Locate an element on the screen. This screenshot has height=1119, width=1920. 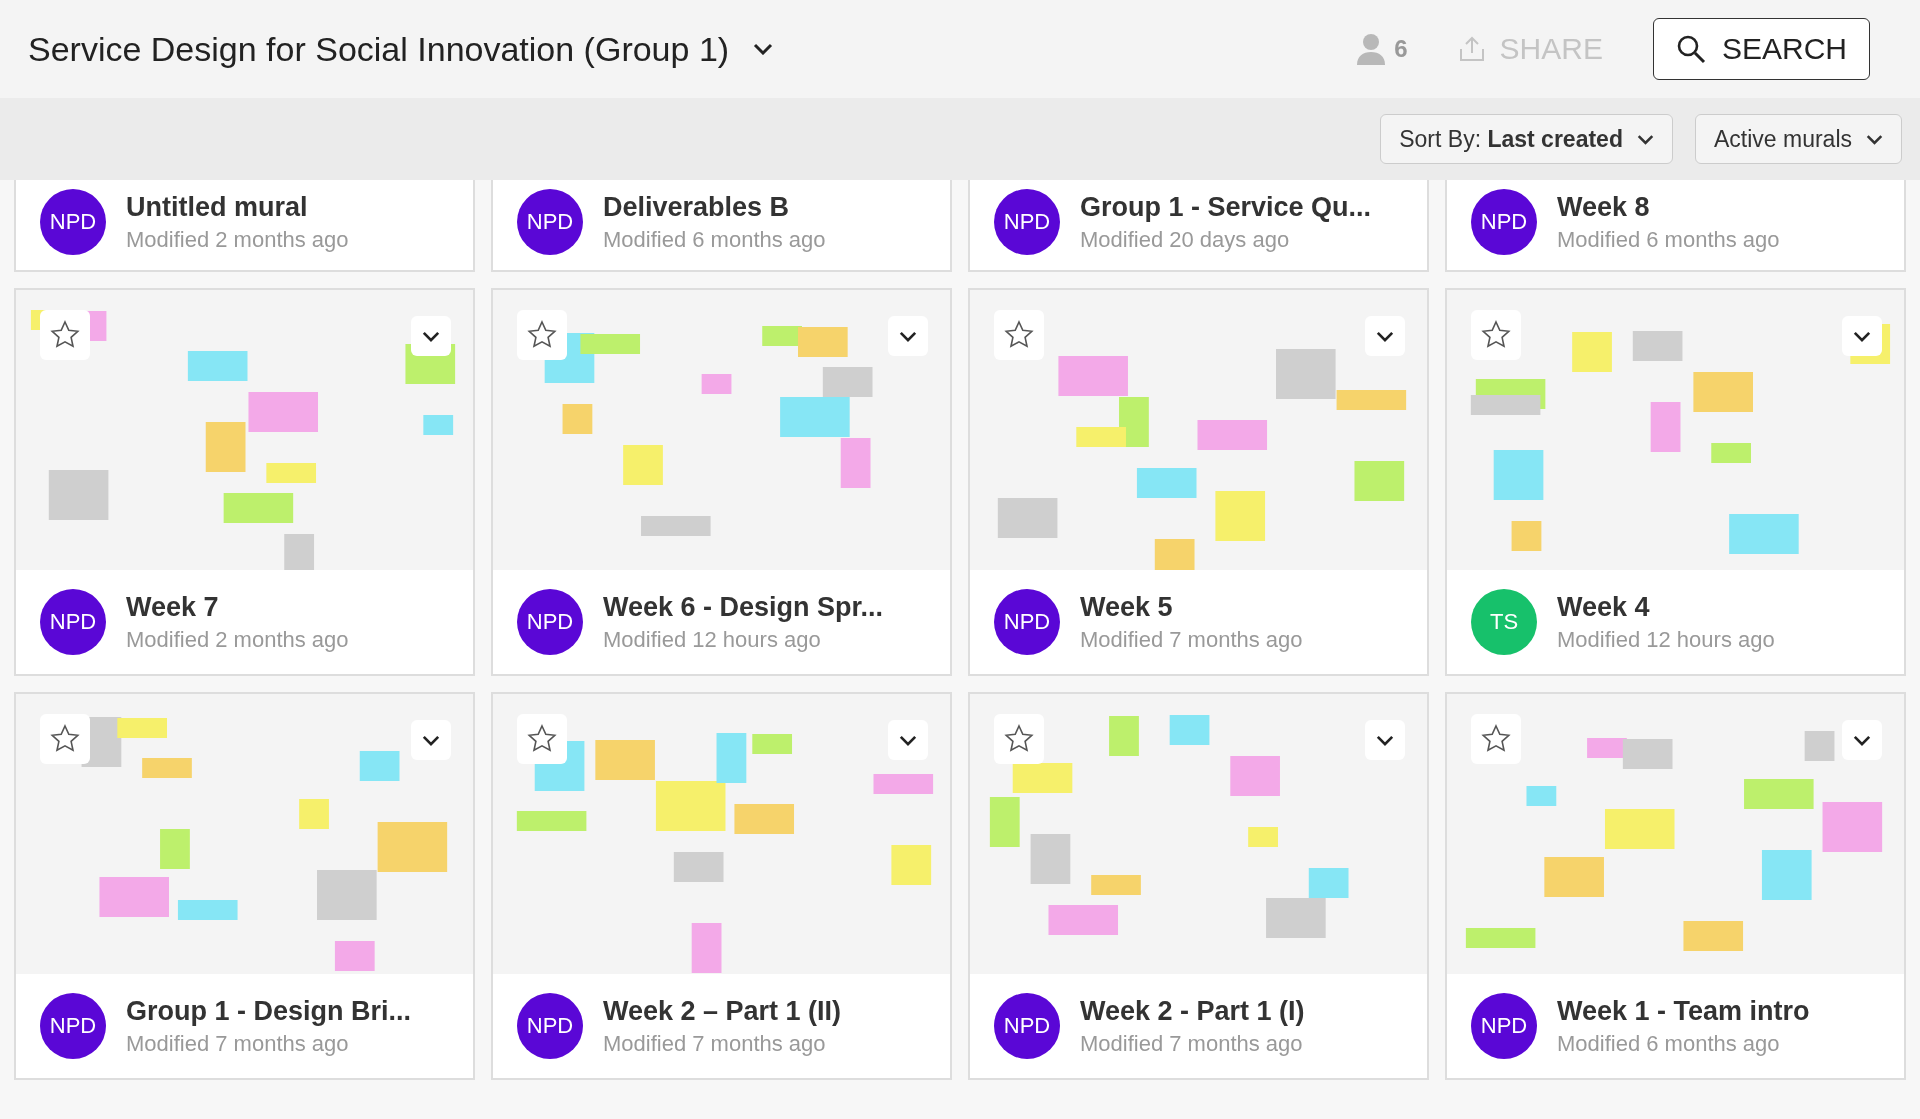
search-icon is located at coordinates (1690, 49).